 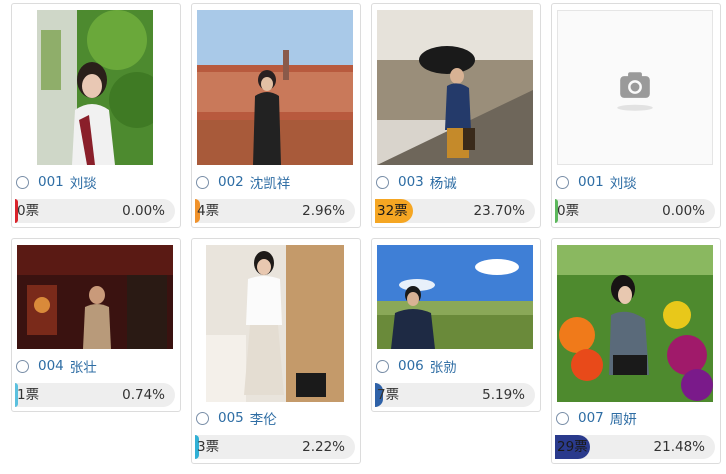 What do you see at coordinates (411, 366) in the screenshot?
I see `candidate-number: 006` at bounding box center [411, 366].